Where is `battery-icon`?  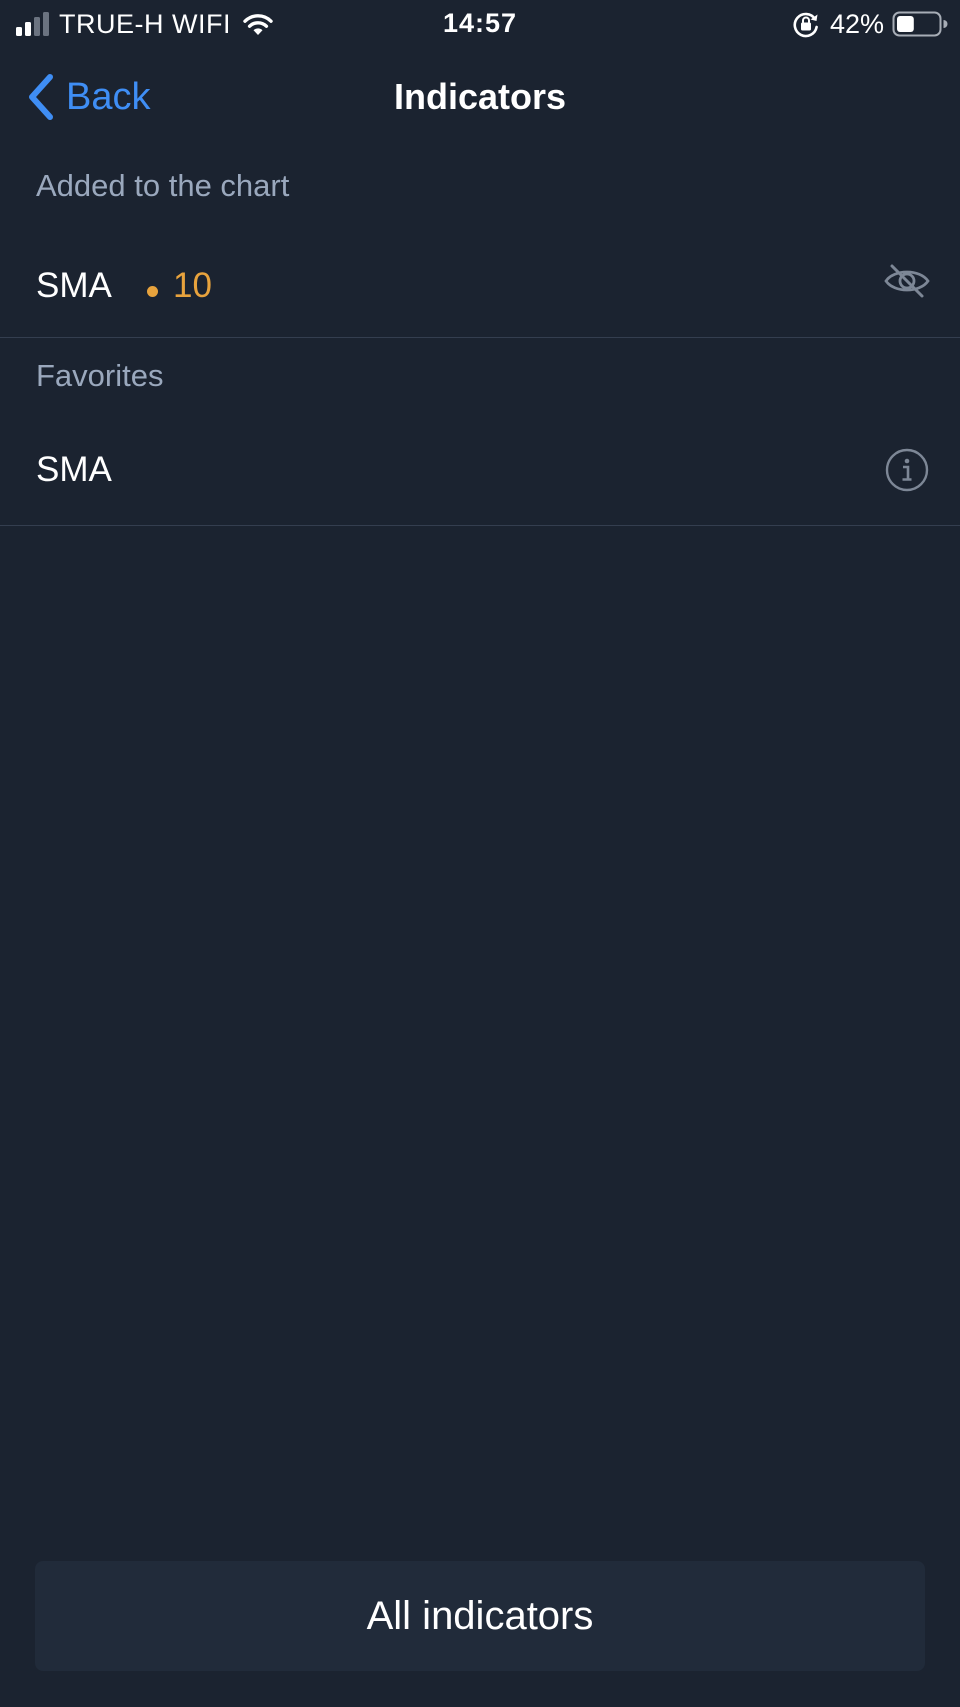
battery-icon is located at coordinates (920, 24).